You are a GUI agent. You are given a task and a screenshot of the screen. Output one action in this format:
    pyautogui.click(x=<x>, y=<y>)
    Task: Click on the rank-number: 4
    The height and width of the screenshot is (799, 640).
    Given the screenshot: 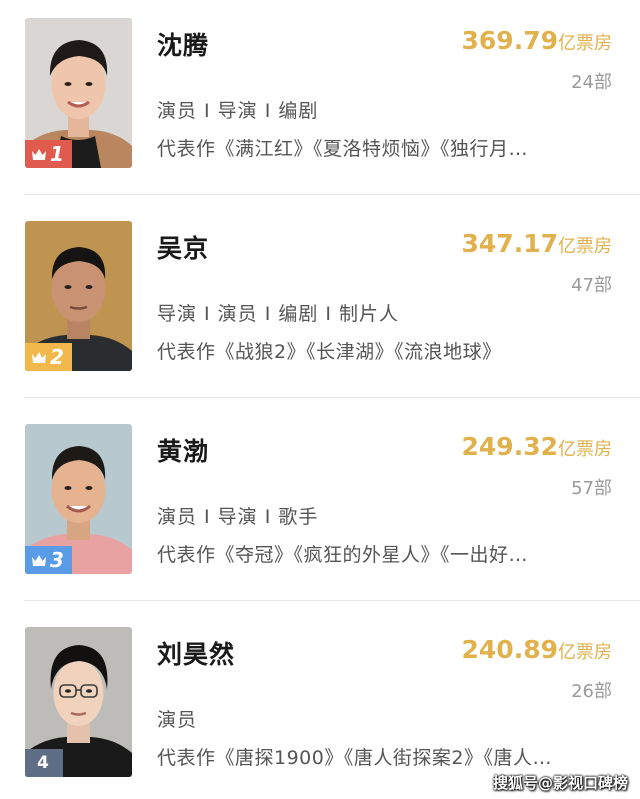 What is the action you would take?
    pyautogui.click(x=43, y=763)
    